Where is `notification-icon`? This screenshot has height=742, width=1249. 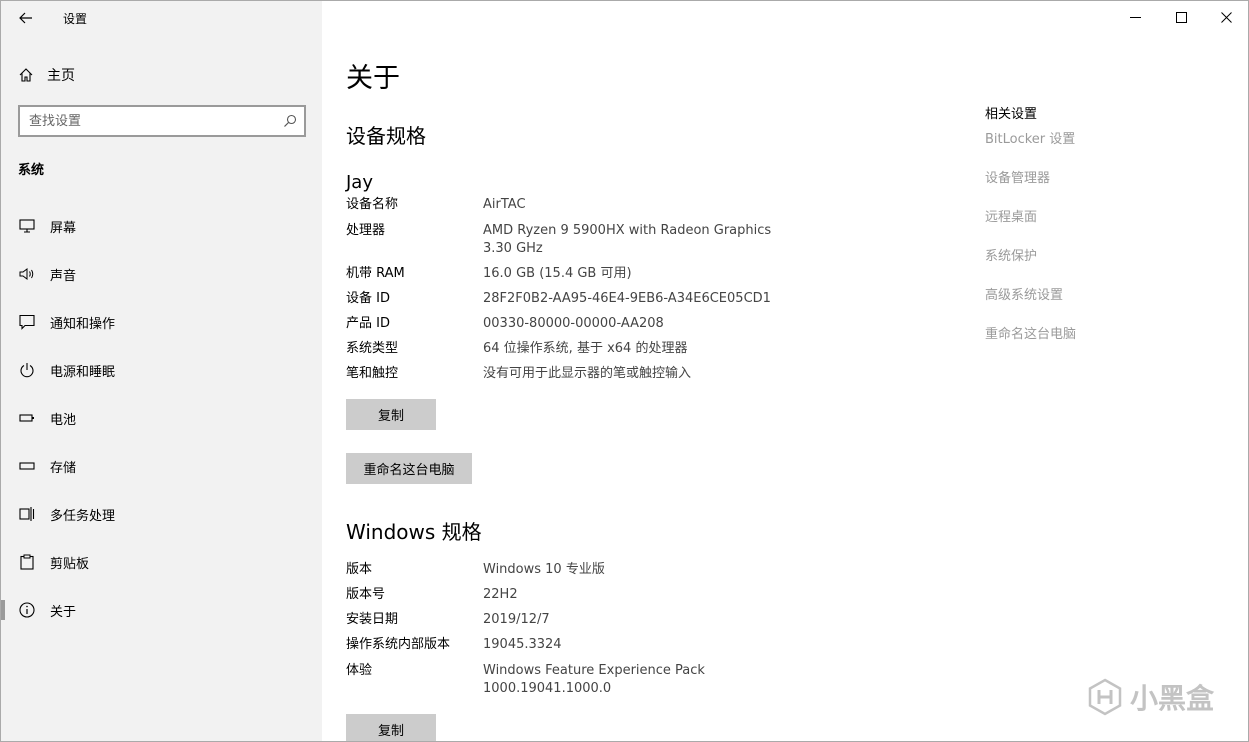 notification-icon is located at coordinates (27, 322).